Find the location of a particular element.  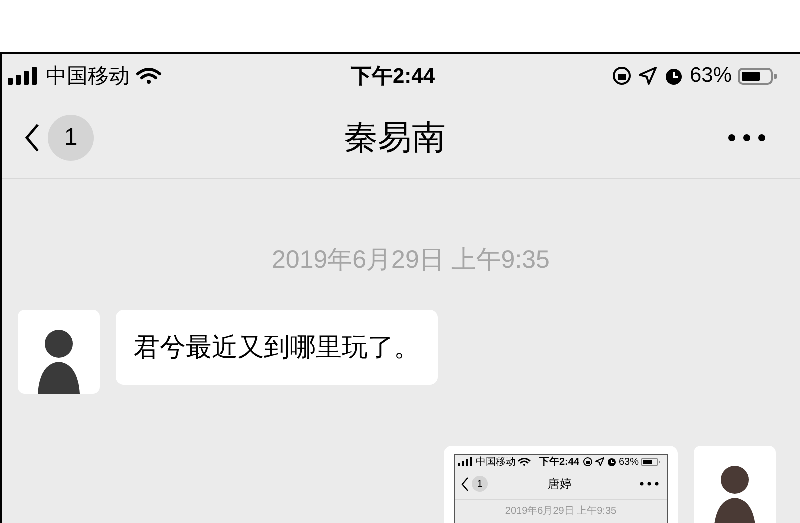

chat-title: 唐婷 is located at coordinates (560, 484).